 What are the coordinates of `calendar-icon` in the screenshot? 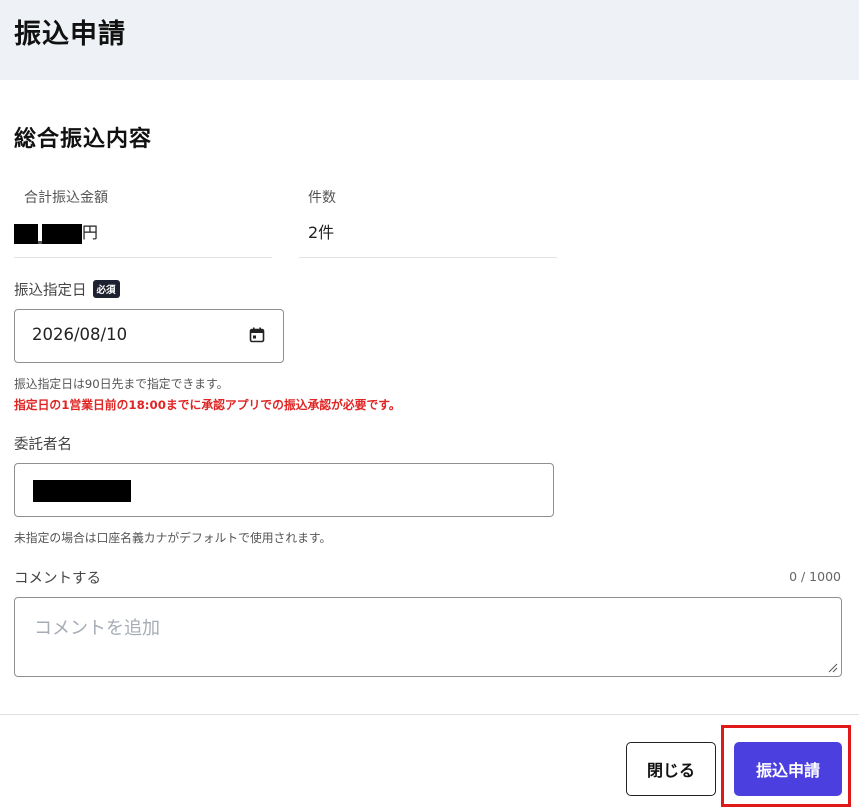 It's located at (257, 335).